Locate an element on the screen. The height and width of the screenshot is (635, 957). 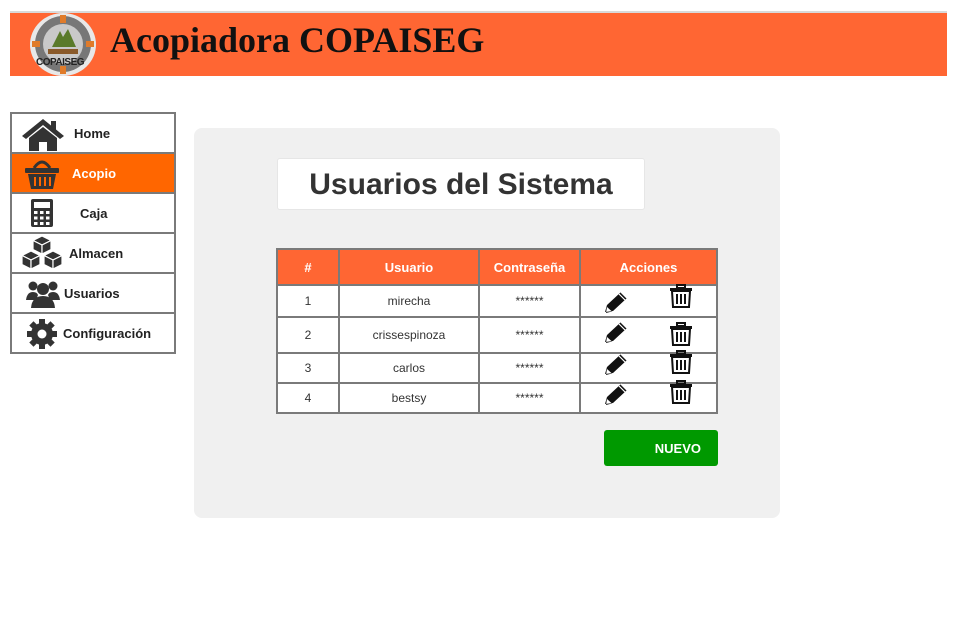
table-row: 2 crissespinoza ****** is located at coordinates (497, 335).